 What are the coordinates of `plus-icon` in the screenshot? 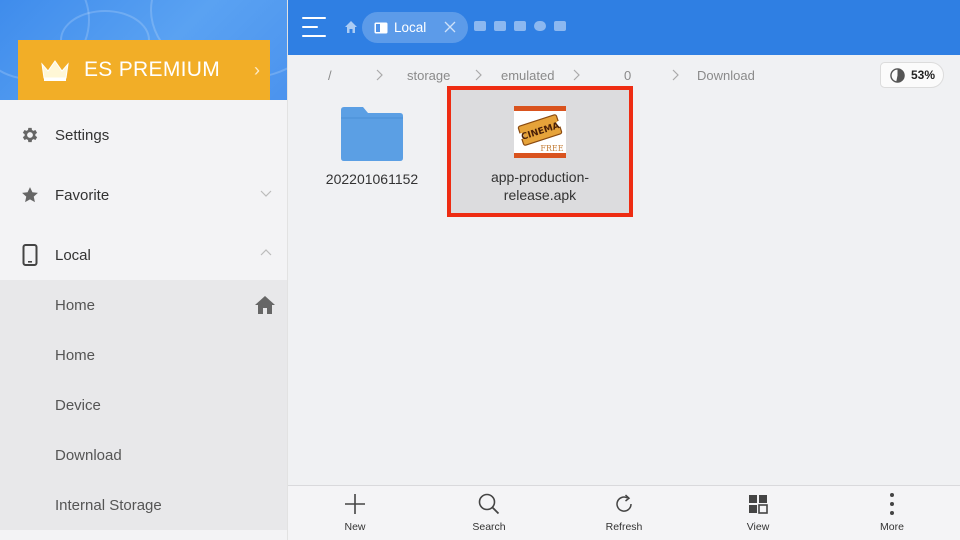 It's located at (355, 504).